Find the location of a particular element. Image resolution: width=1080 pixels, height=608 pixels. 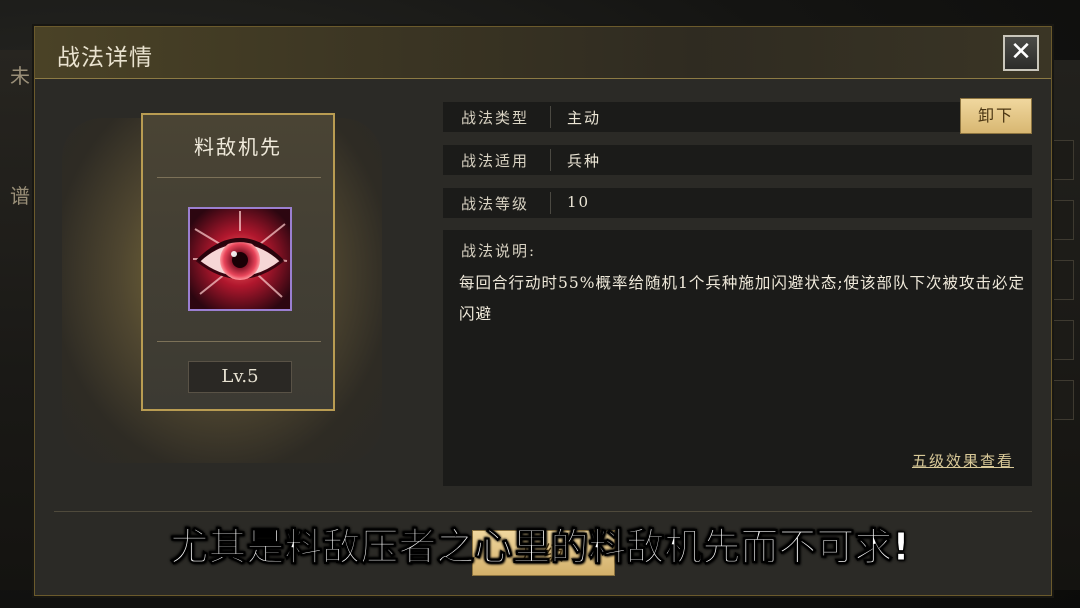

info-row-applicable: 战法适用 兵种 is located at coordinates (737, 160).